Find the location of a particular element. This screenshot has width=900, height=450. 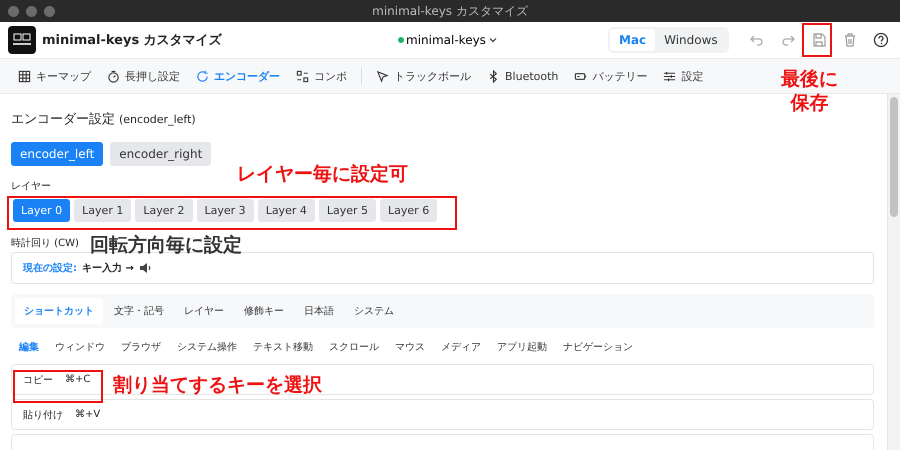

key-option: 貼り付け ⌘+V is located at coordinates (442, 414).